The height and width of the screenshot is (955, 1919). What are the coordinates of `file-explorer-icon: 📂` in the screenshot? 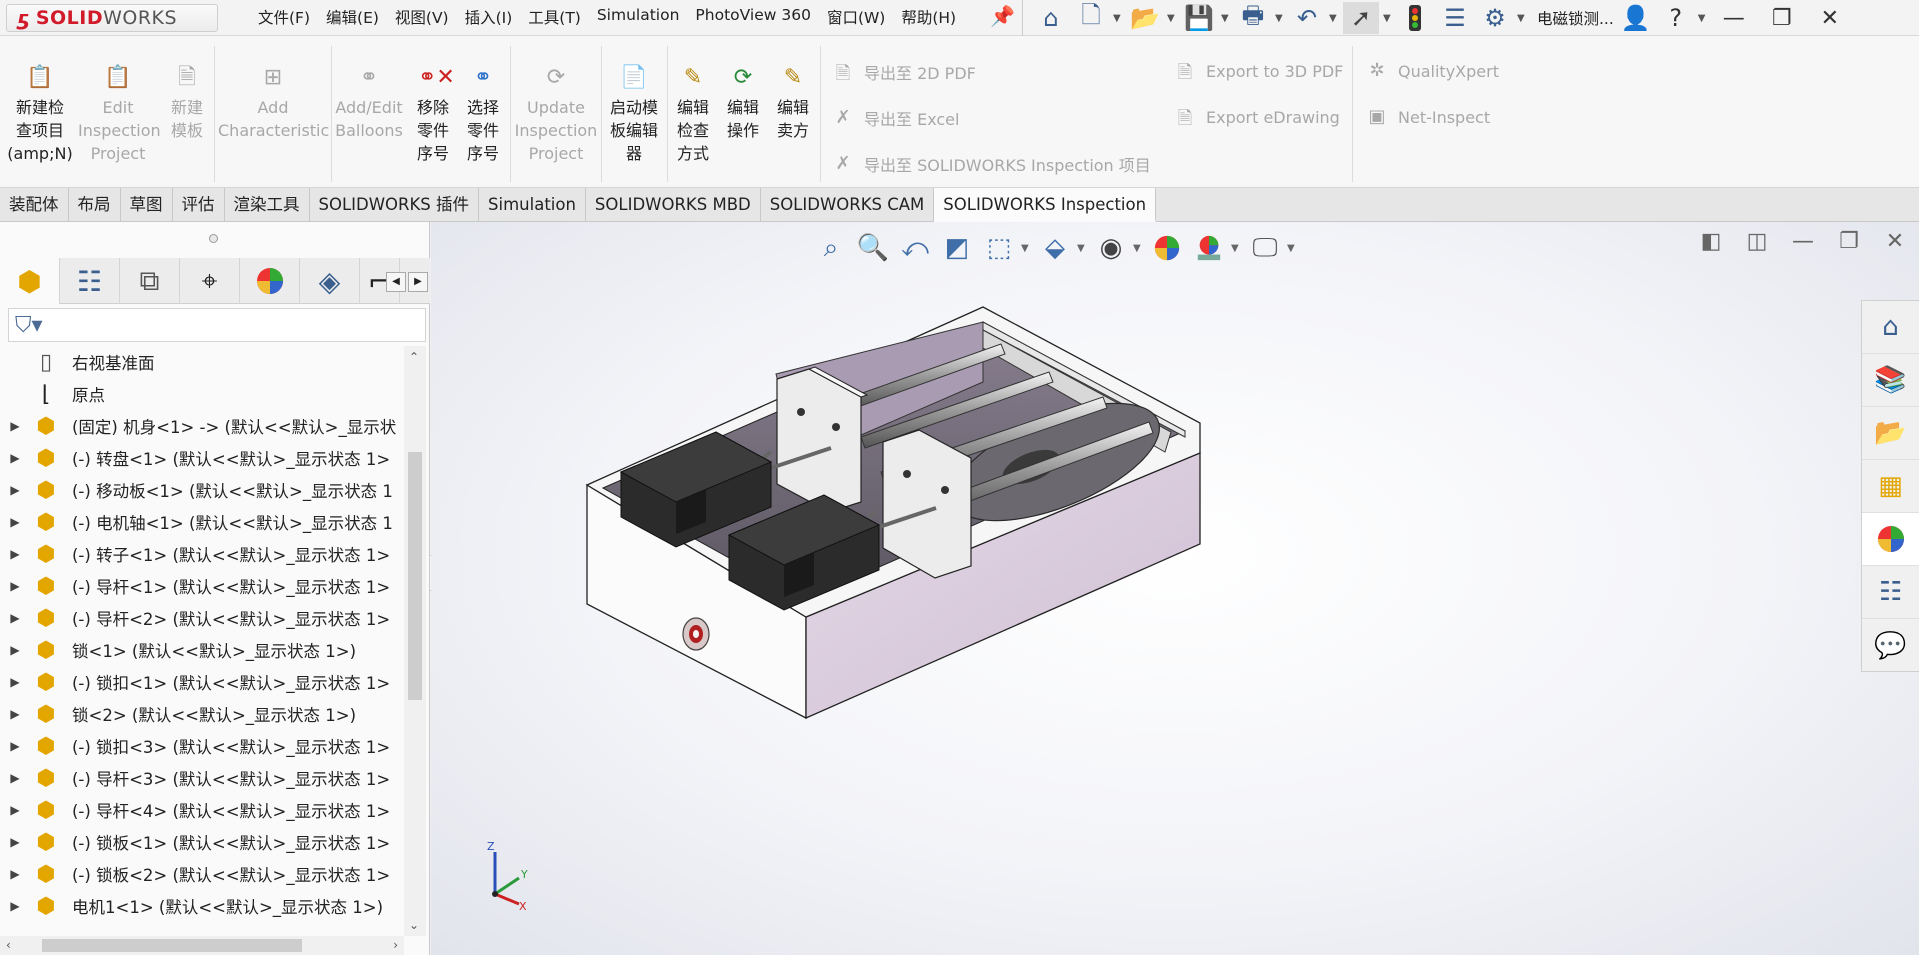 It's located at (1890, 433).